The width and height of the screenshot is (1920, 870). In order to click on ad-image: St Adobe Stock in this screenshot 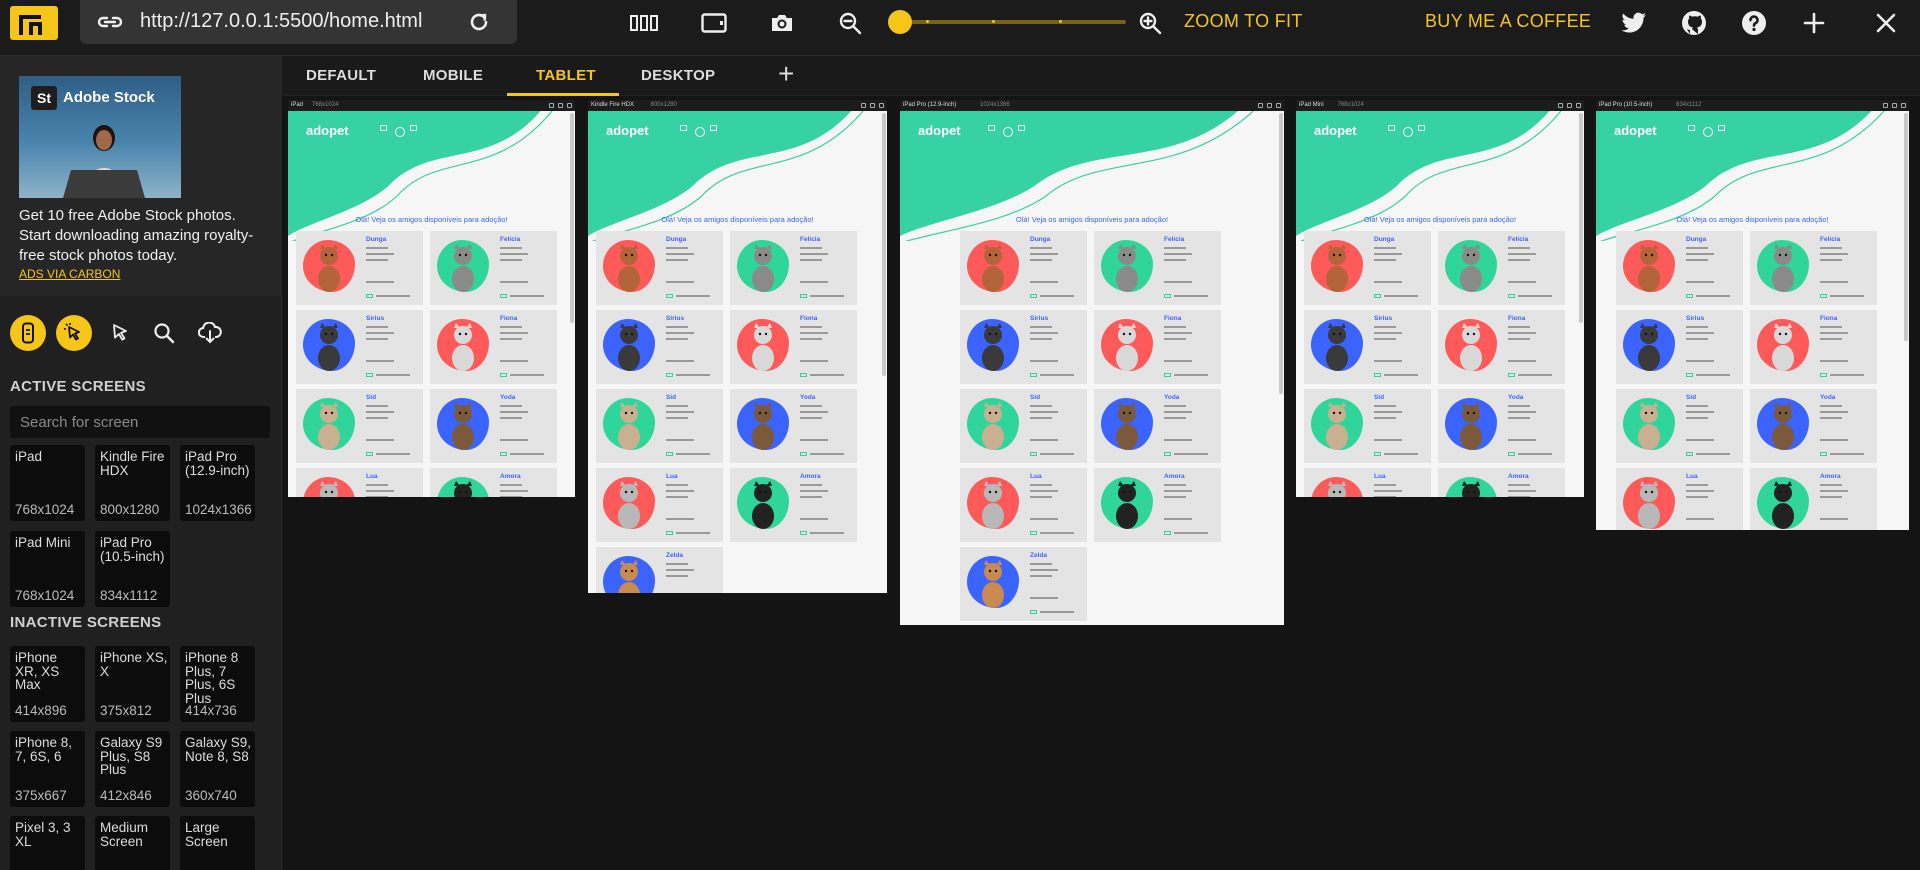, I will do `click(100, 137)`.